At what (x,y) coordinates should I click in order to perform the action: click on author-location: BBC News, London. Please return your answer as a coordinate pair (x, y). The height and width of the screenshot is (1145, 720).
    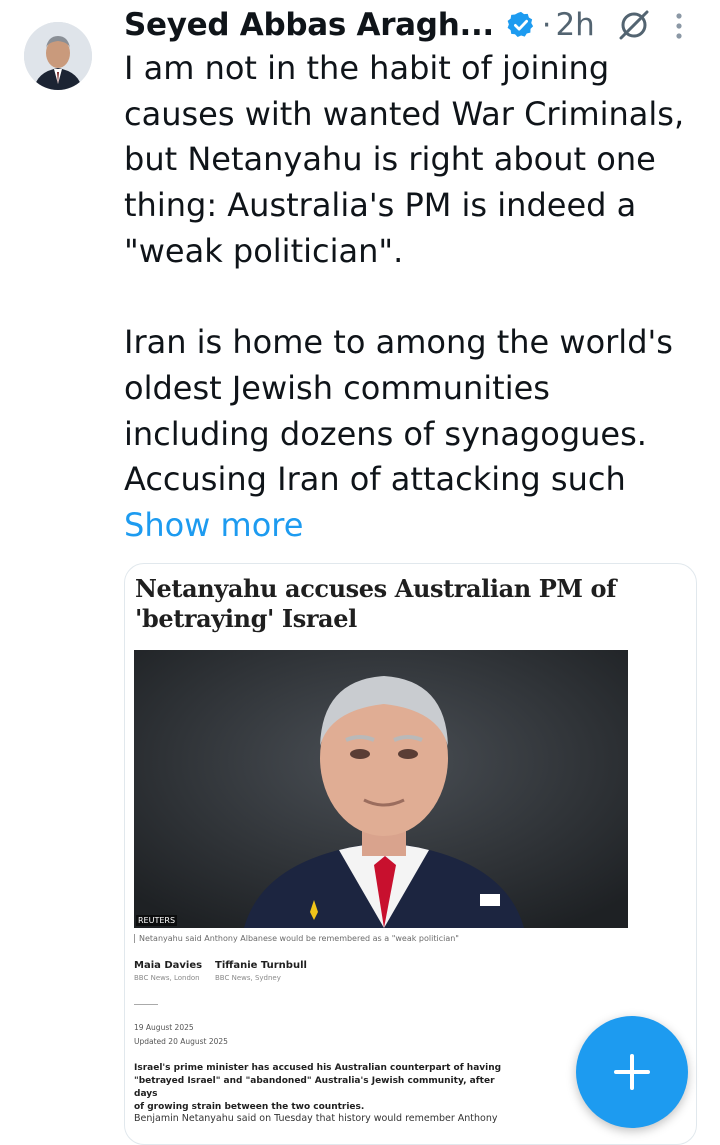
    Looking at the image, I should click on (167, 978).